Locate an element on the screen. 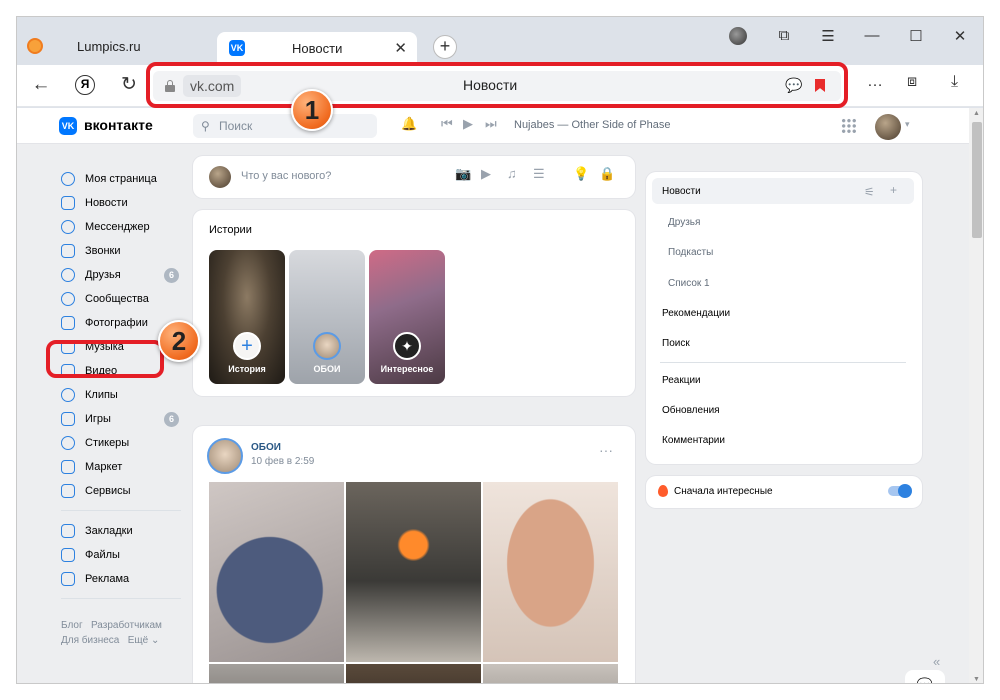 This screenshot has width=1000, height=700. menu-item-services: Сервисы is located at coordinates (122, 491).